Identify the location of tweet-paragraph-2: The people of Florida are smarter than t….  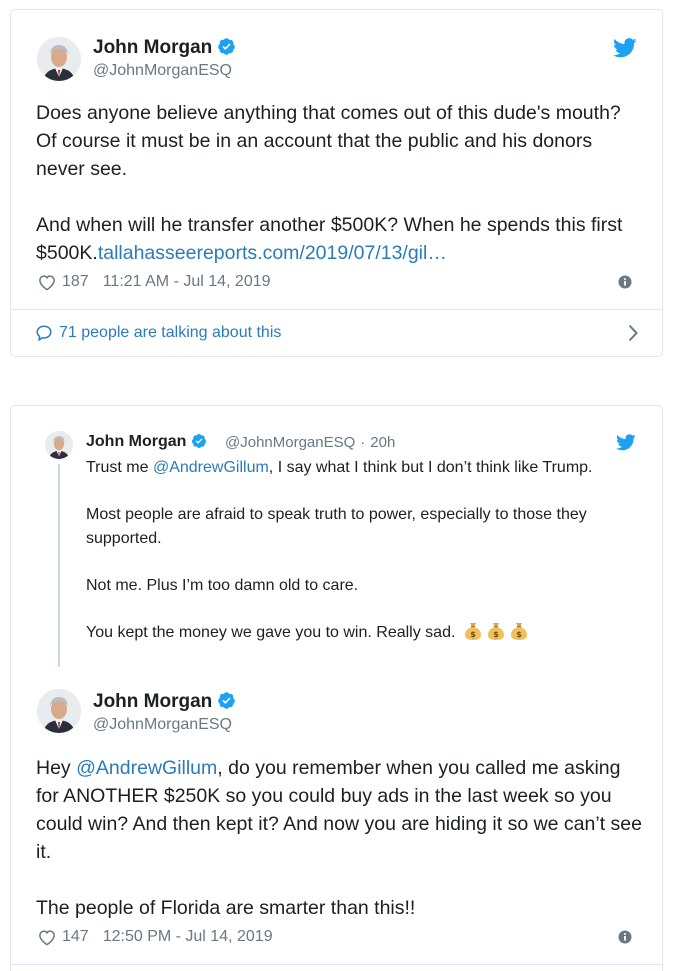
(226, 908).